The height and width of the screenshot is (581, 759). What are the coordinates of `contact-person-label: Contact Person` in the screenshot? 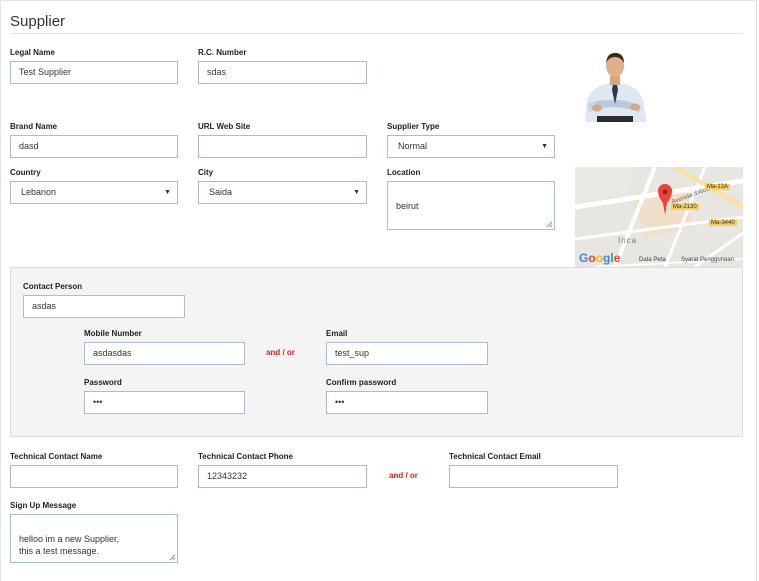 It's located at (53, 286).